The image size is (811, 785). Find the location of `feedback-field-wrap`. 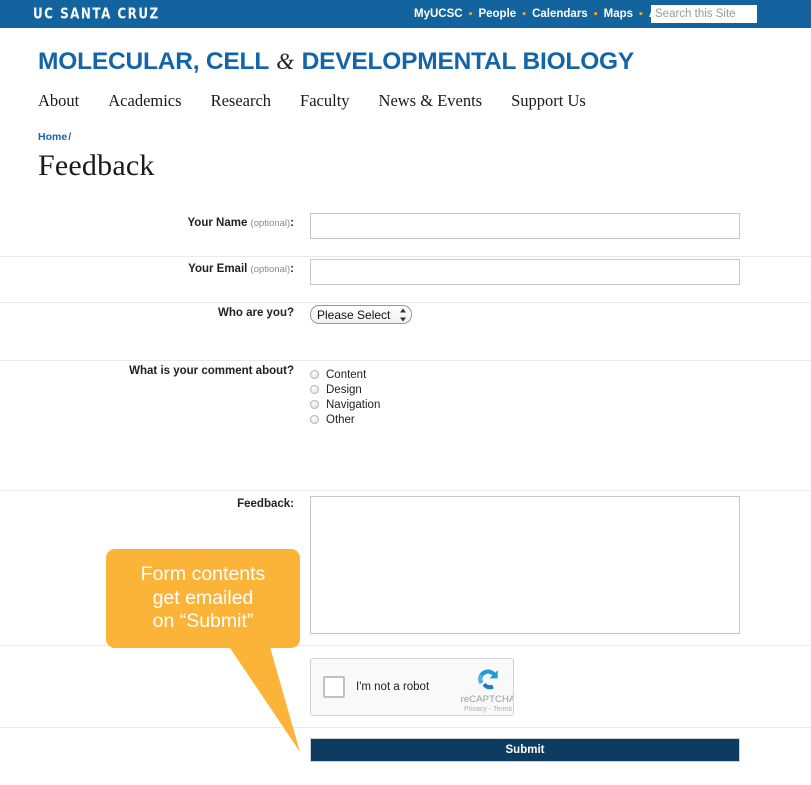

feedback-field-wrap is located at coordinates (541, 566).